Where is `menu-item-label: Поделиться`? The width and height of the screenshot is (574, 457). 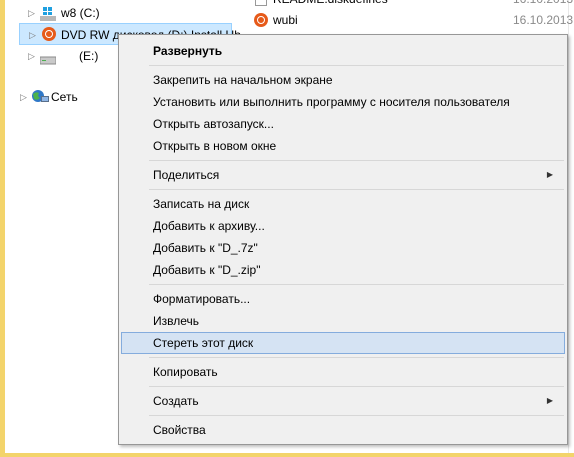
menu-item-label: Поделиться is located at coordinates (186, 175).